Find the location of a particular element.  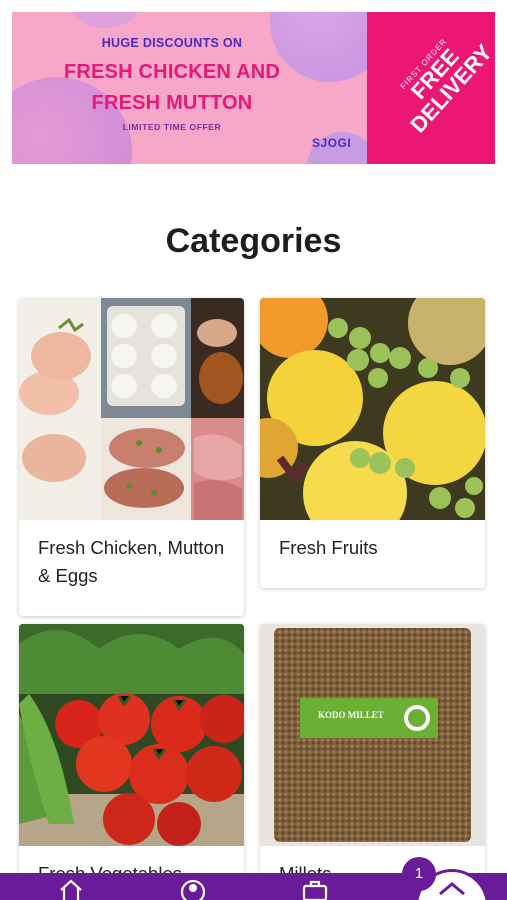

category-card-vegetables: Fresh Vegetables is located at coordinates (131, 762).